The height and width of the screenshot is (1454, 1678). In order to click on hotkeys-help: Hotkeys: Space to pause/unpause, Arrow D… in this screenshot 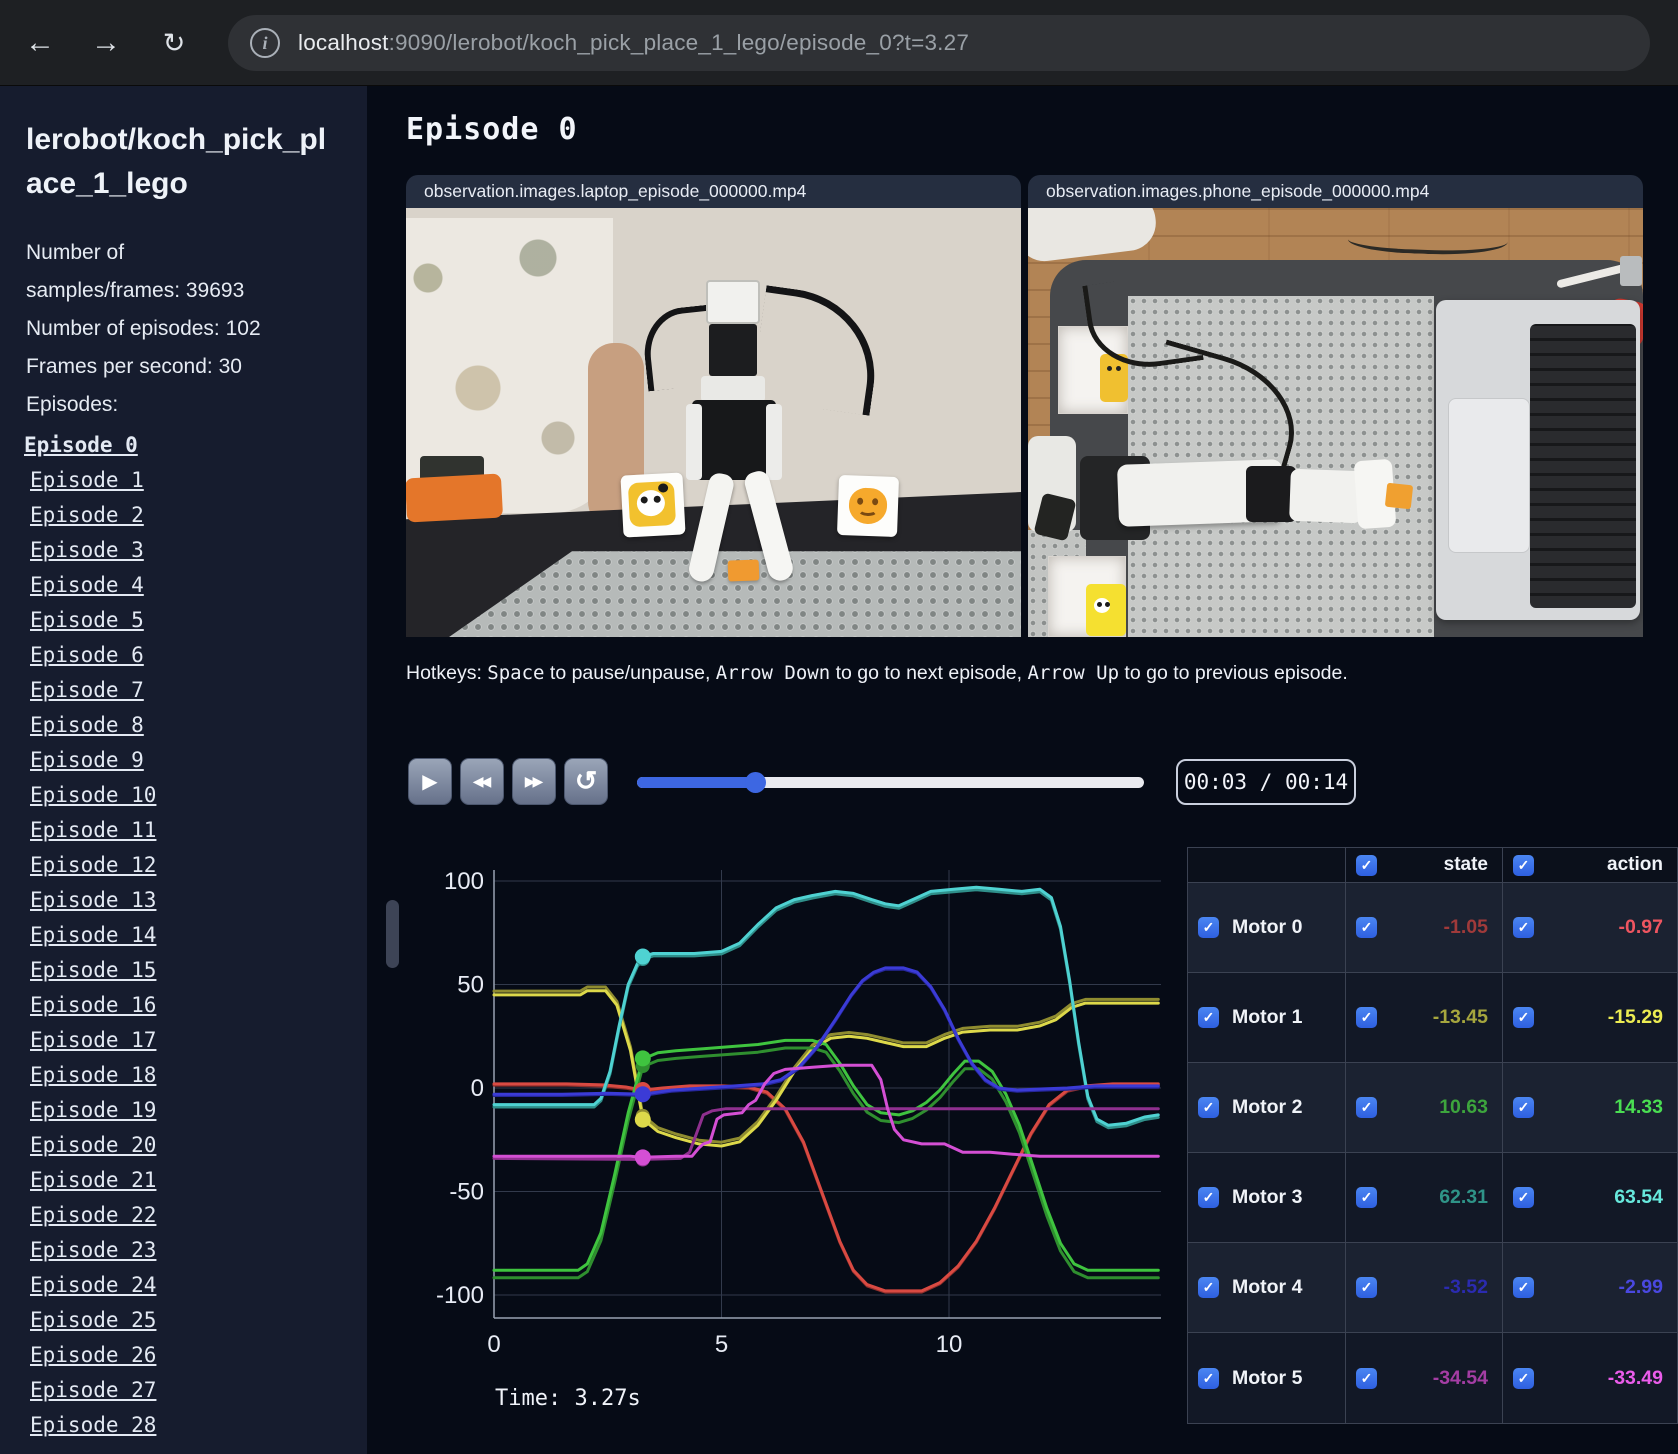, I will do `click(877, 673)`.